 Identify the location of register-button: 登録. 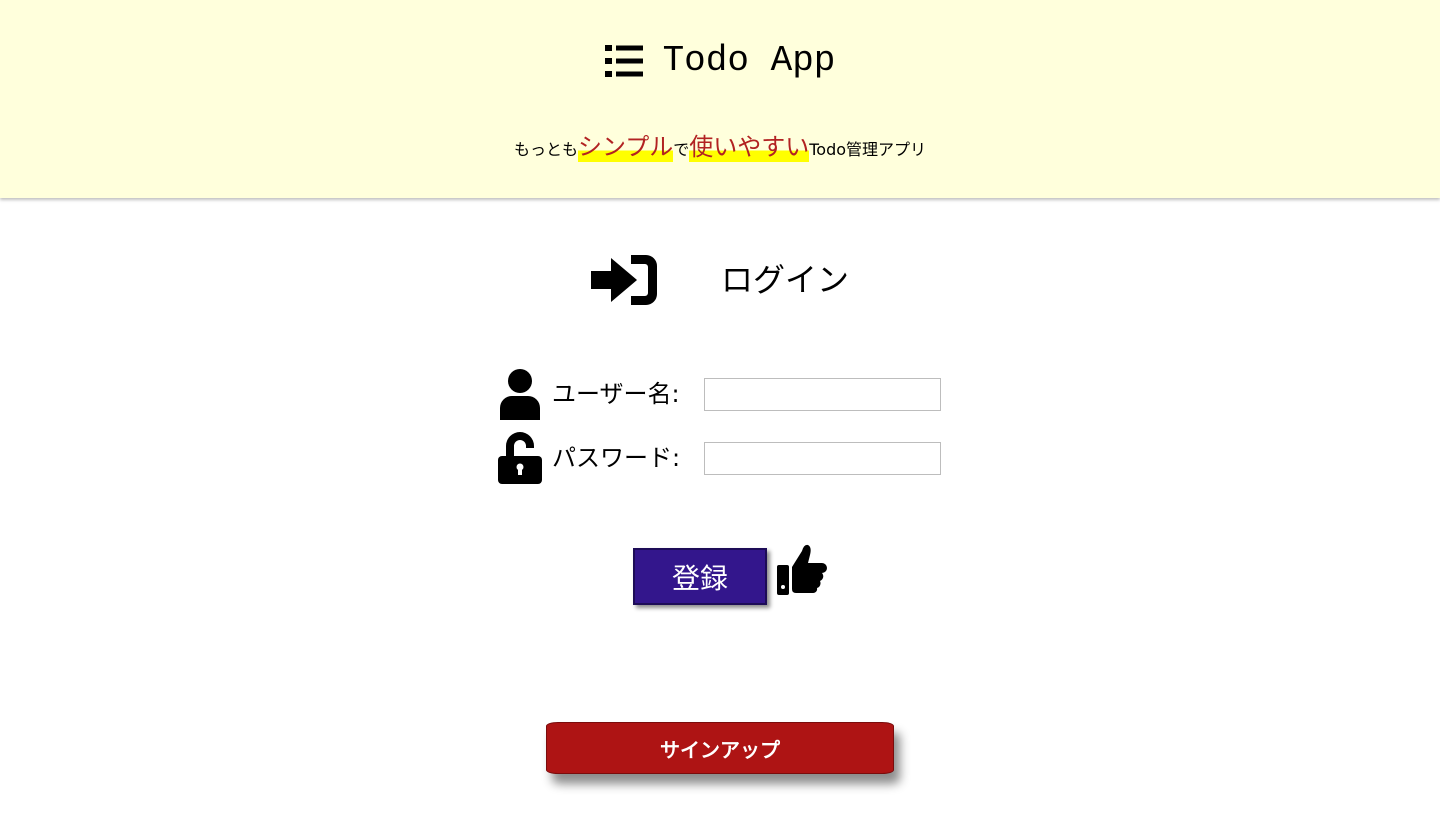
(700, 576).